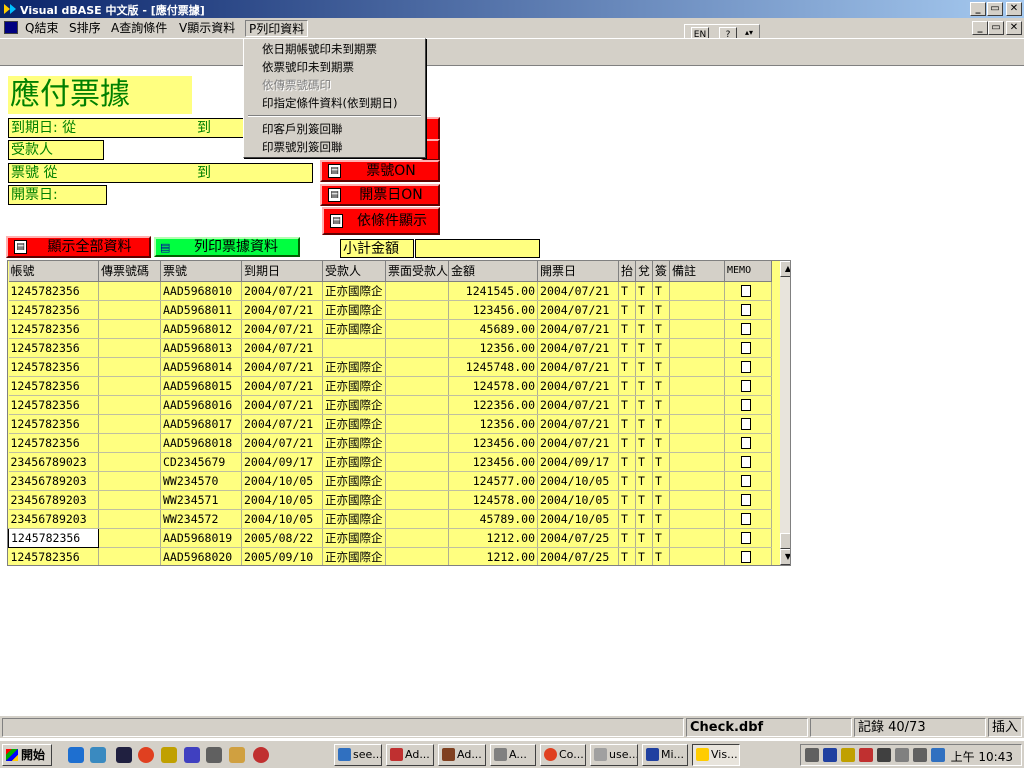  I want to click on cell-ticket: AAD5968016, so click(201, 405).